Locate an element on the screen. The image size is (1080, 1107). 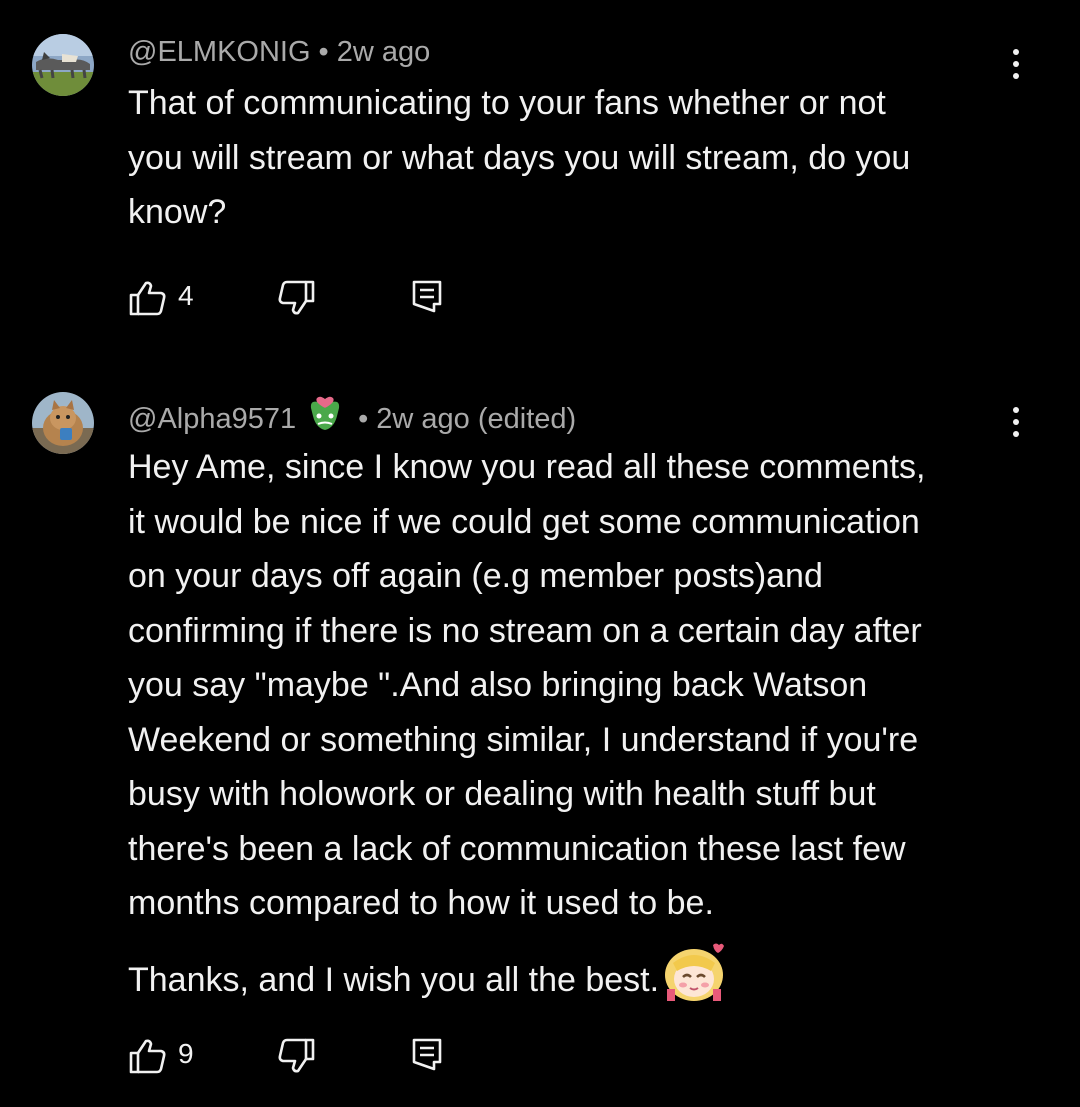
closing-text: Thanks, and I wish you all the best. is located at coordinates (394, 979).